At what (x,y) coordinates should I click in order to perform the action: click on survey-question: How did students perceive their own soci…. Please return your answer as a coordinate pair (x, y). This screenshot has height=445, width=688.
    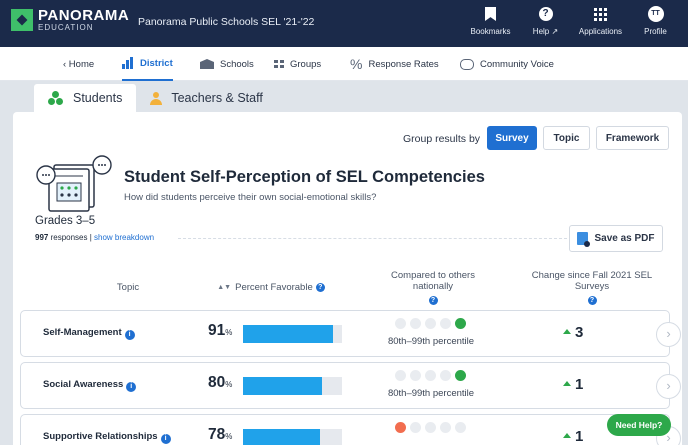
    Looking at the image, I should click on (250, 197).